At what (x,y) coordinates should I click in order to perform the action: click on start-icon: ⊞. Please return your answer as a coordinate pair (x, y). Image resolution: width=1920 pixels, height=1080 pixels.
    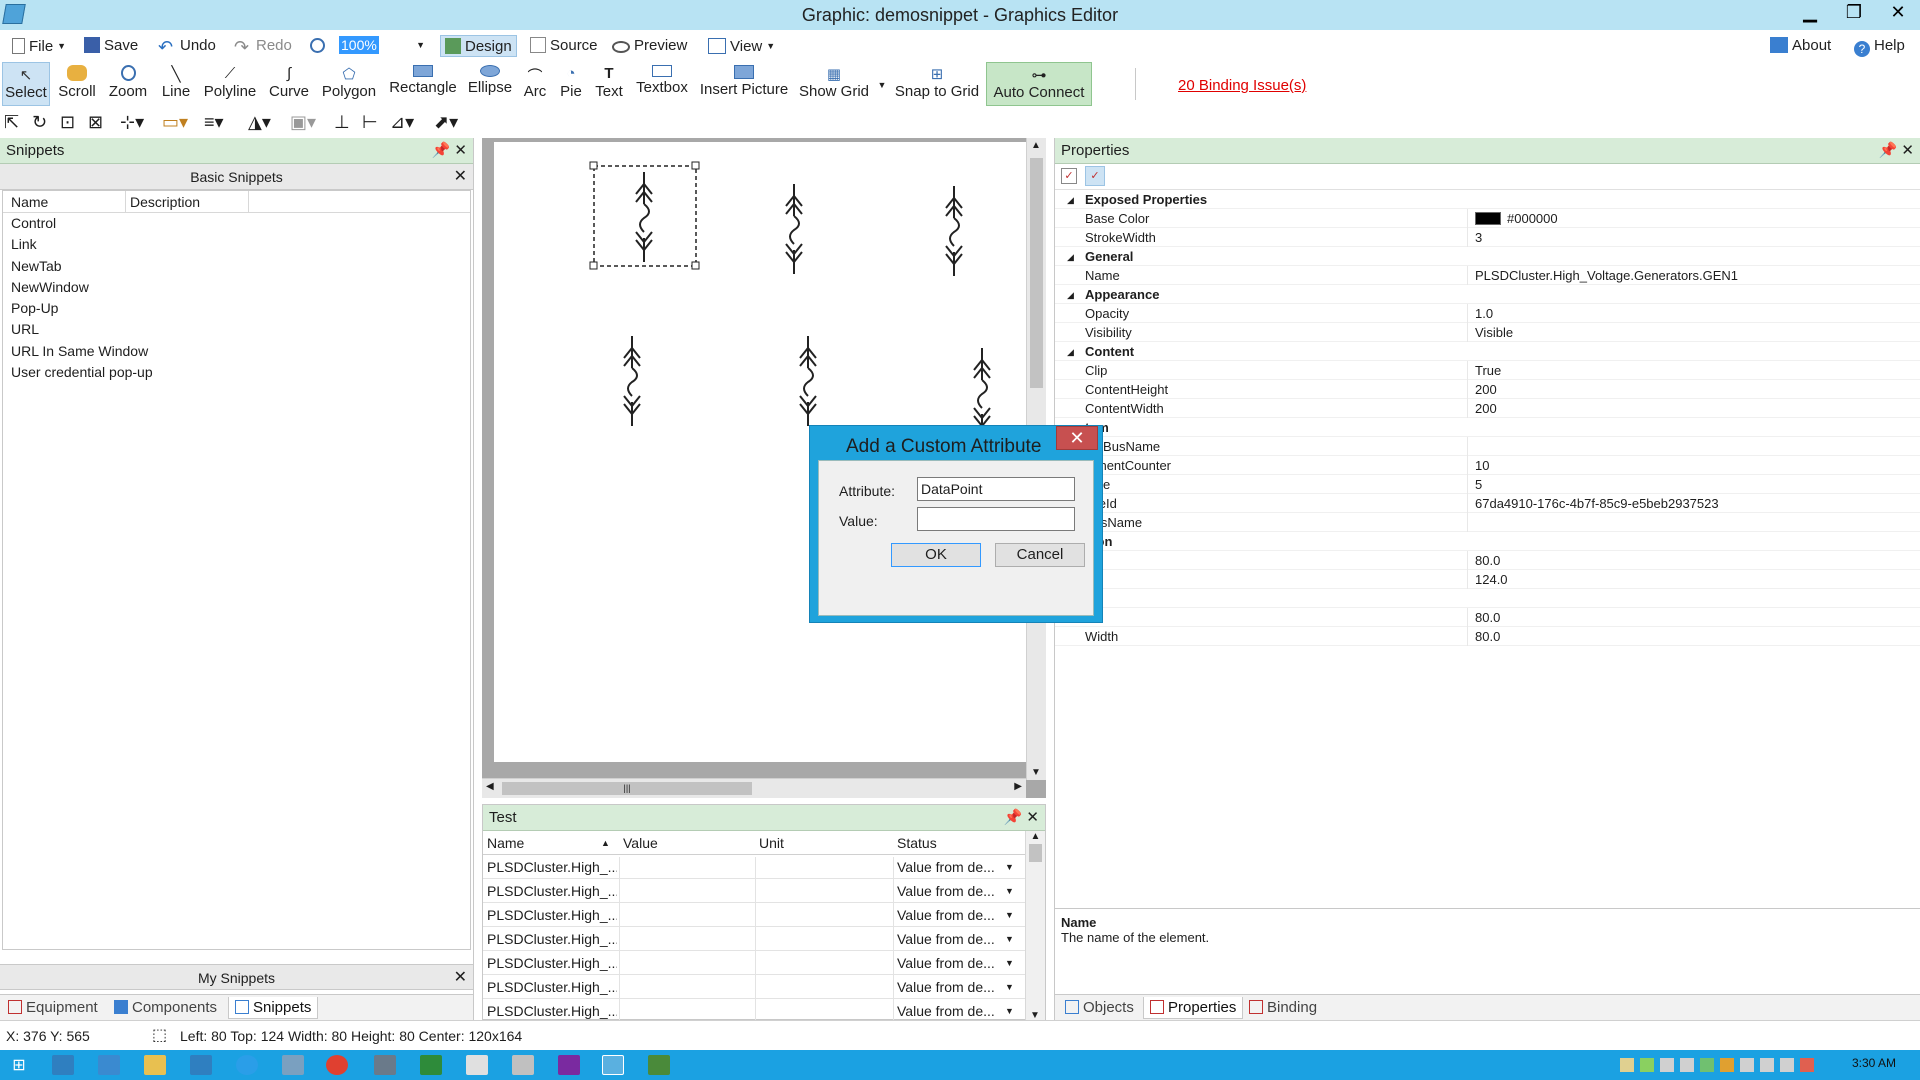
    Looking at the image, I should click on (19, 1065).